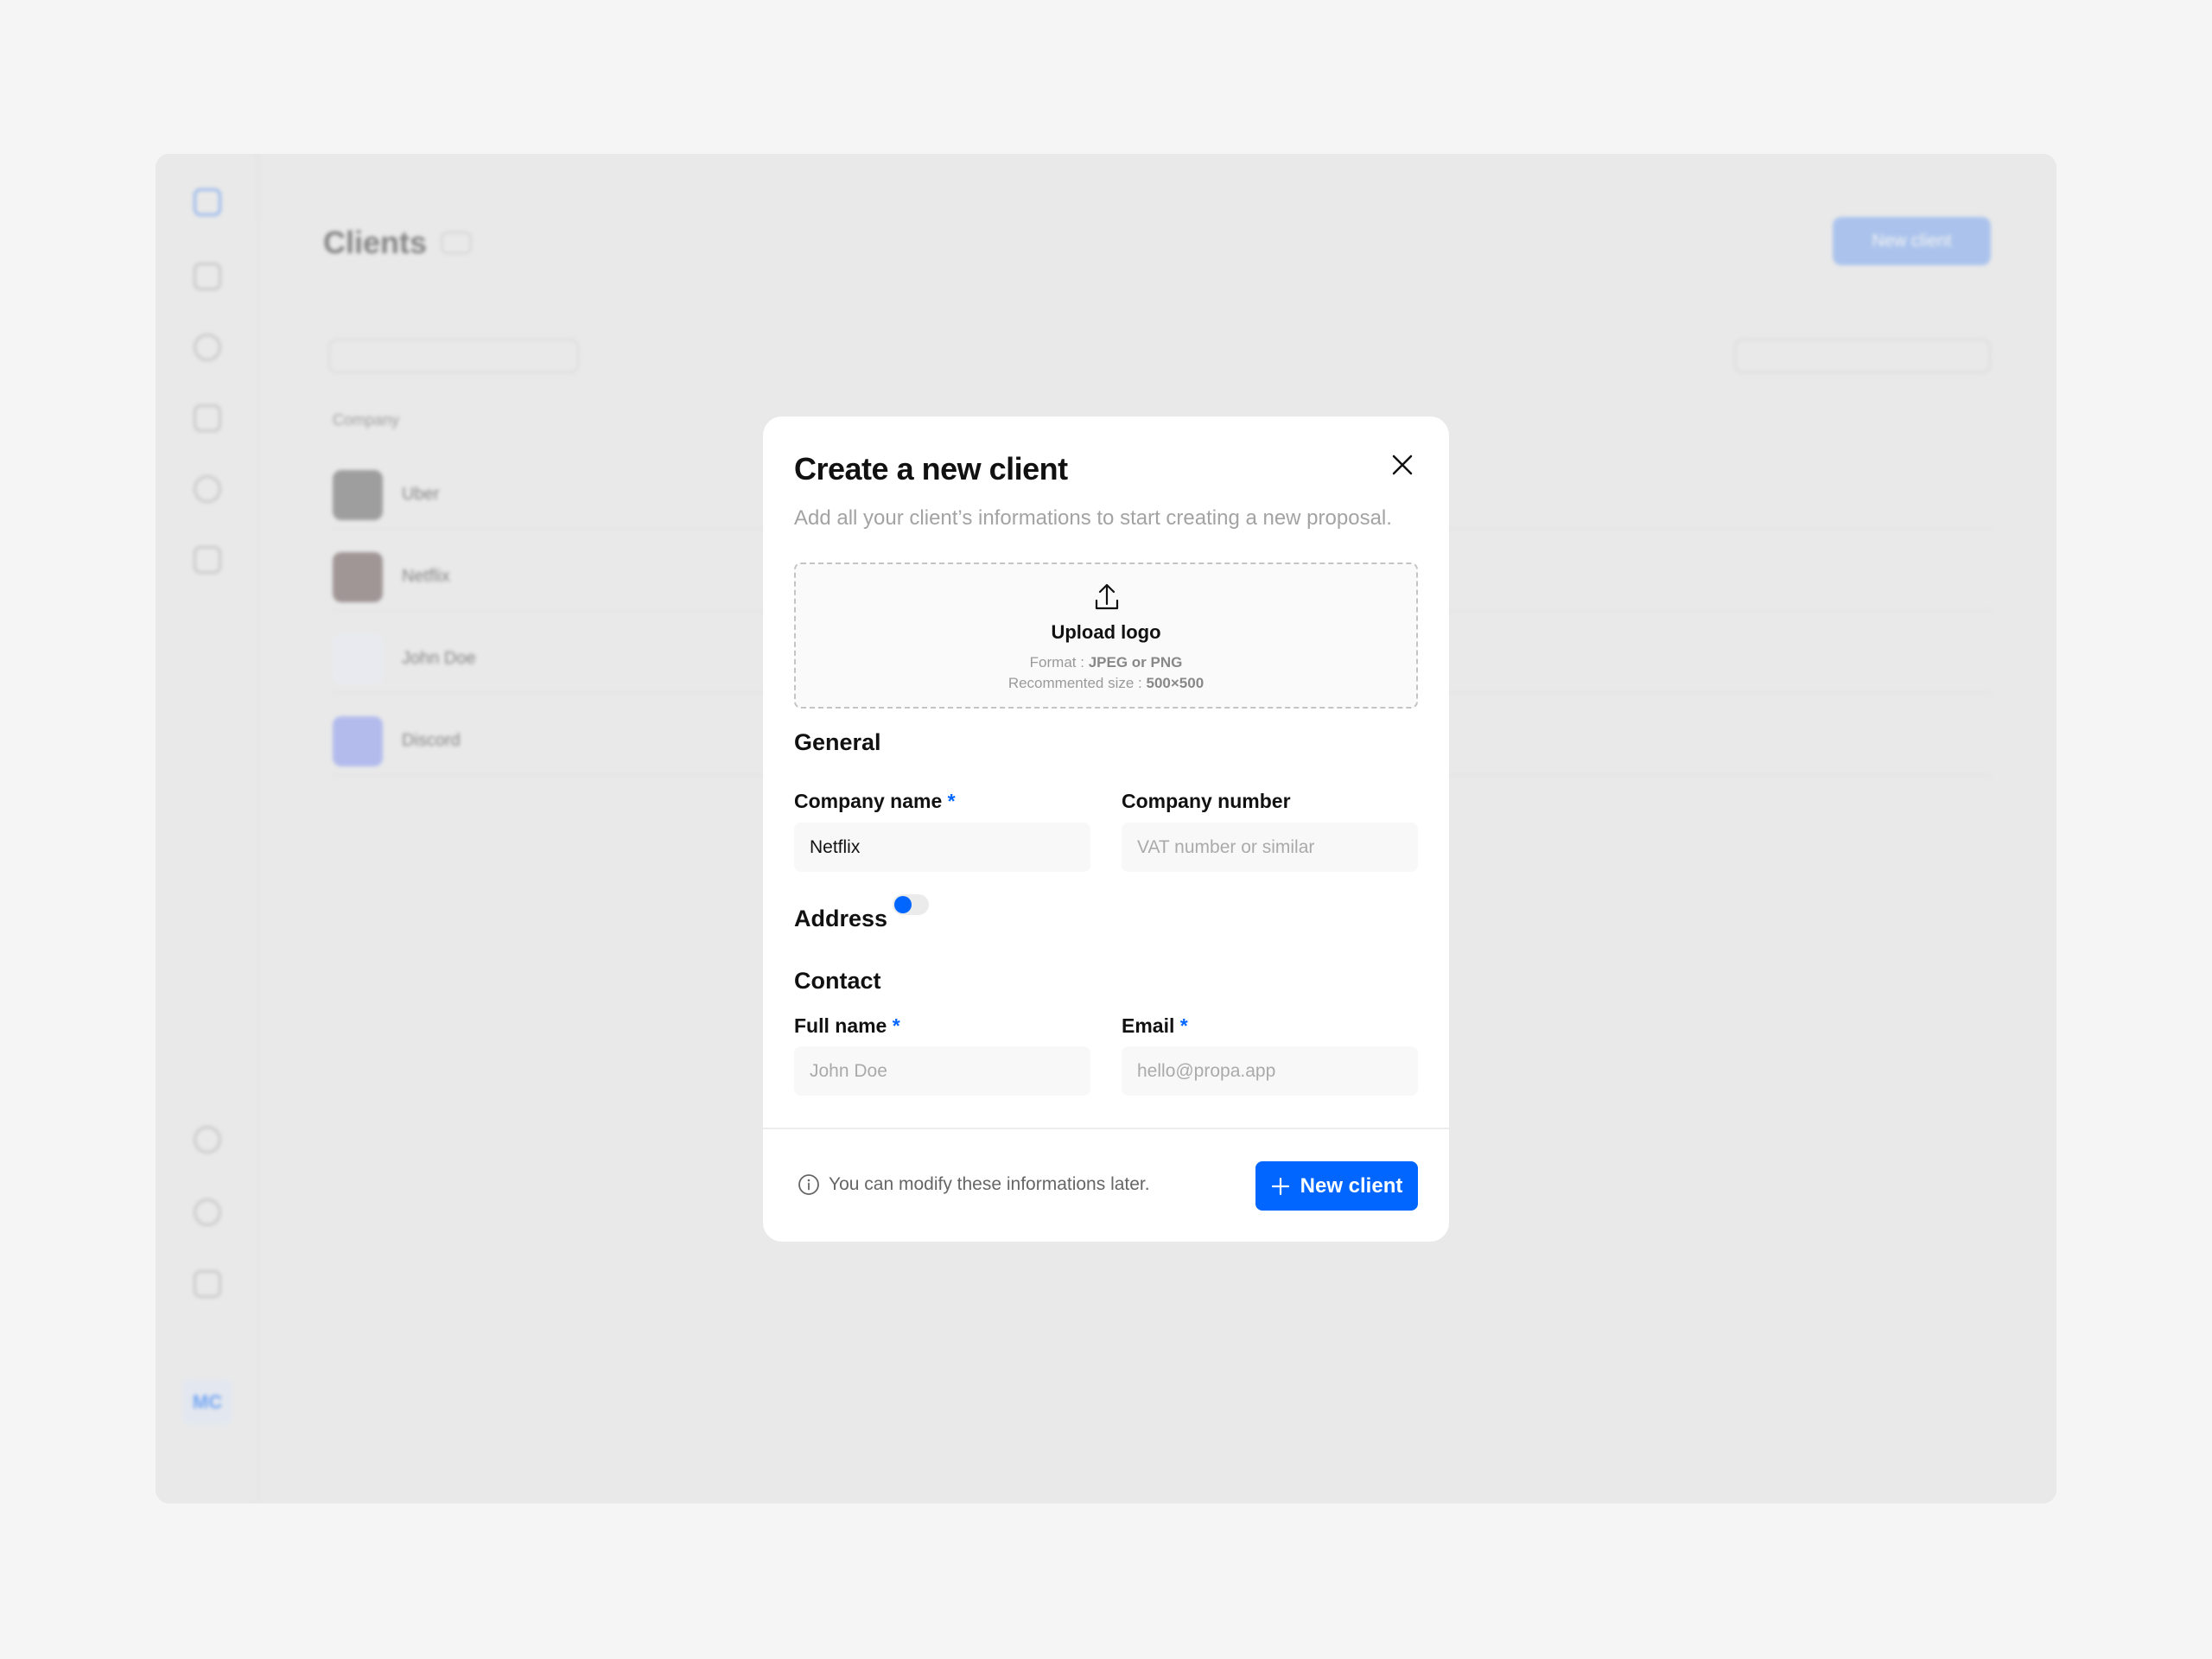  Describe the element at coordinates (207, 202) in the screenshot. I see `logo-icon` at that location.